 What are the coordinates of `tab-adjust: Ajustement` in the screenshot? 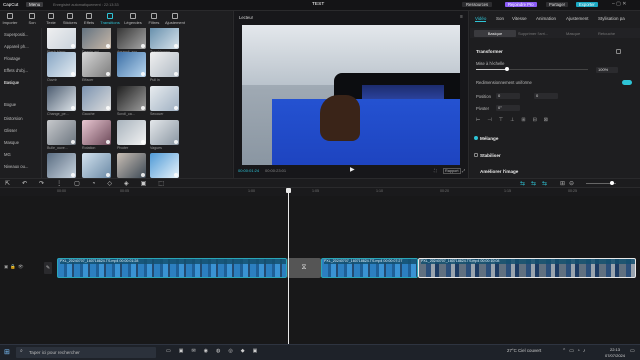 It's located at (577, 18).